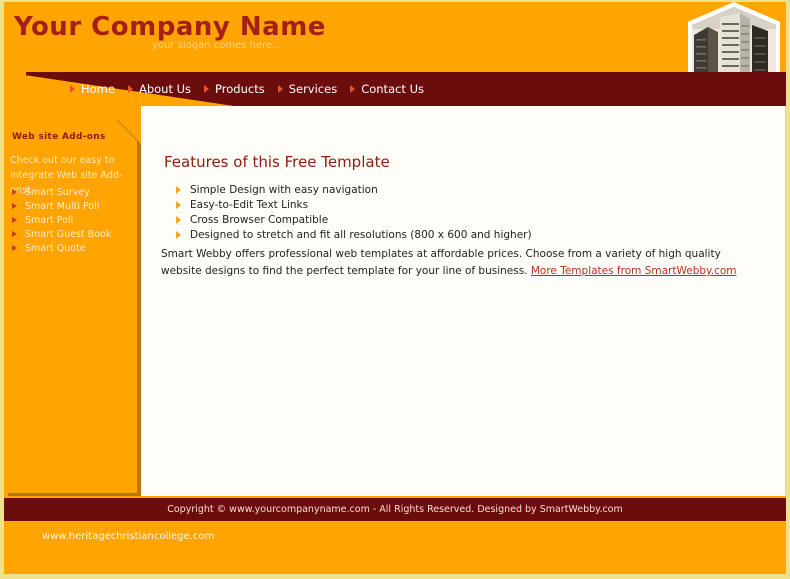  I want to click on list-item: Easy-to-Edit Text Links, so click(456, 204).